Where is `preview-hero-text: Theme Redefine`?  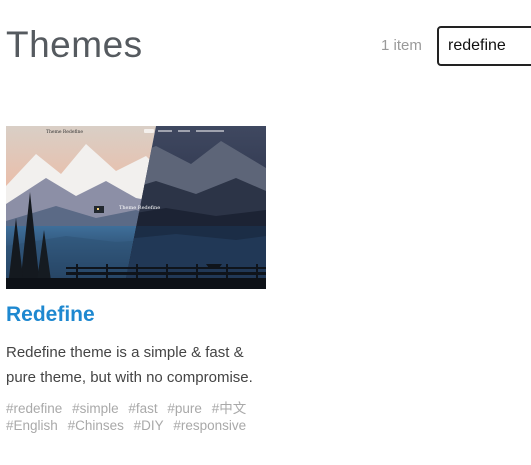 preview-hero-text: Theme Redefine is located at coordinates (139, 208).